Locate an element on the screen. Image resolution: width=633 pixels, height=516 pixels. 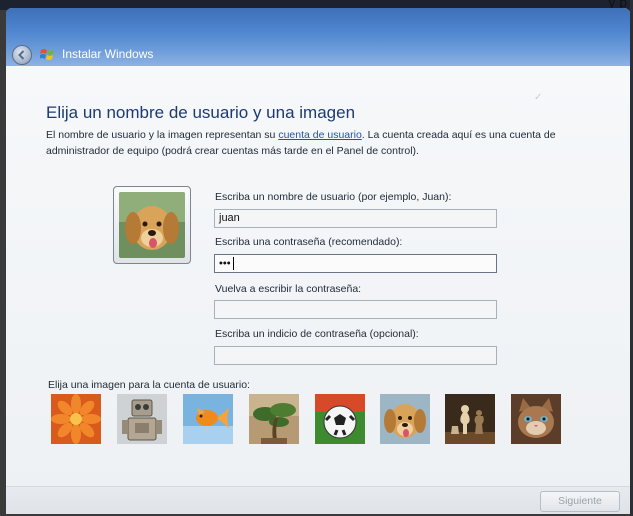
kitten-picture-icon is located at coordinates (536, 419).